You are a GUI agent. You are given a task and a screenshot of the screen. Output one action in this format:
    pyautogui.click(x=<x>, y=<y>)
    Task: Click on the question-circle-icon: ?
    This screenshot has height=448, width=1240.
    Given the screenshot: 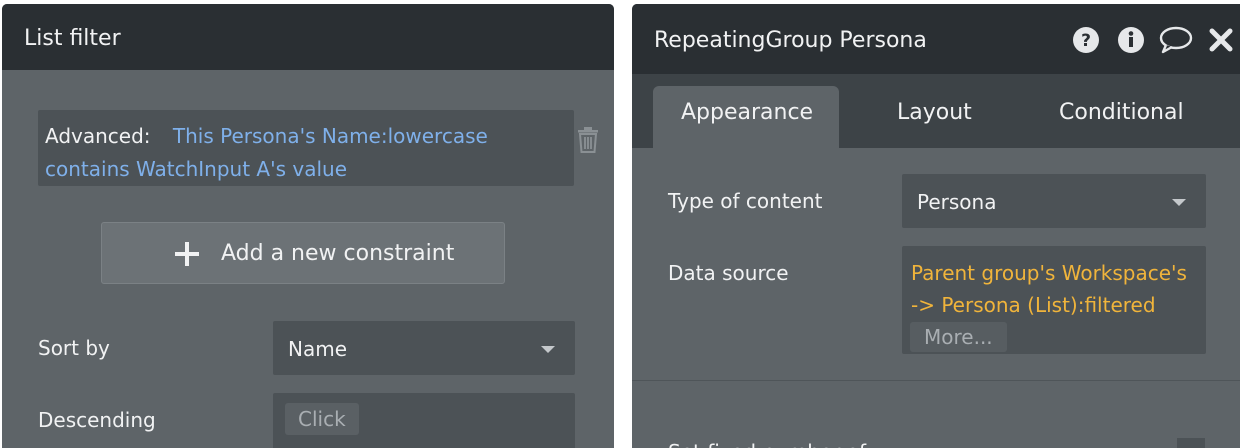 What is the action you would take?
    pyautogui.click(x=1086, y=40)
    